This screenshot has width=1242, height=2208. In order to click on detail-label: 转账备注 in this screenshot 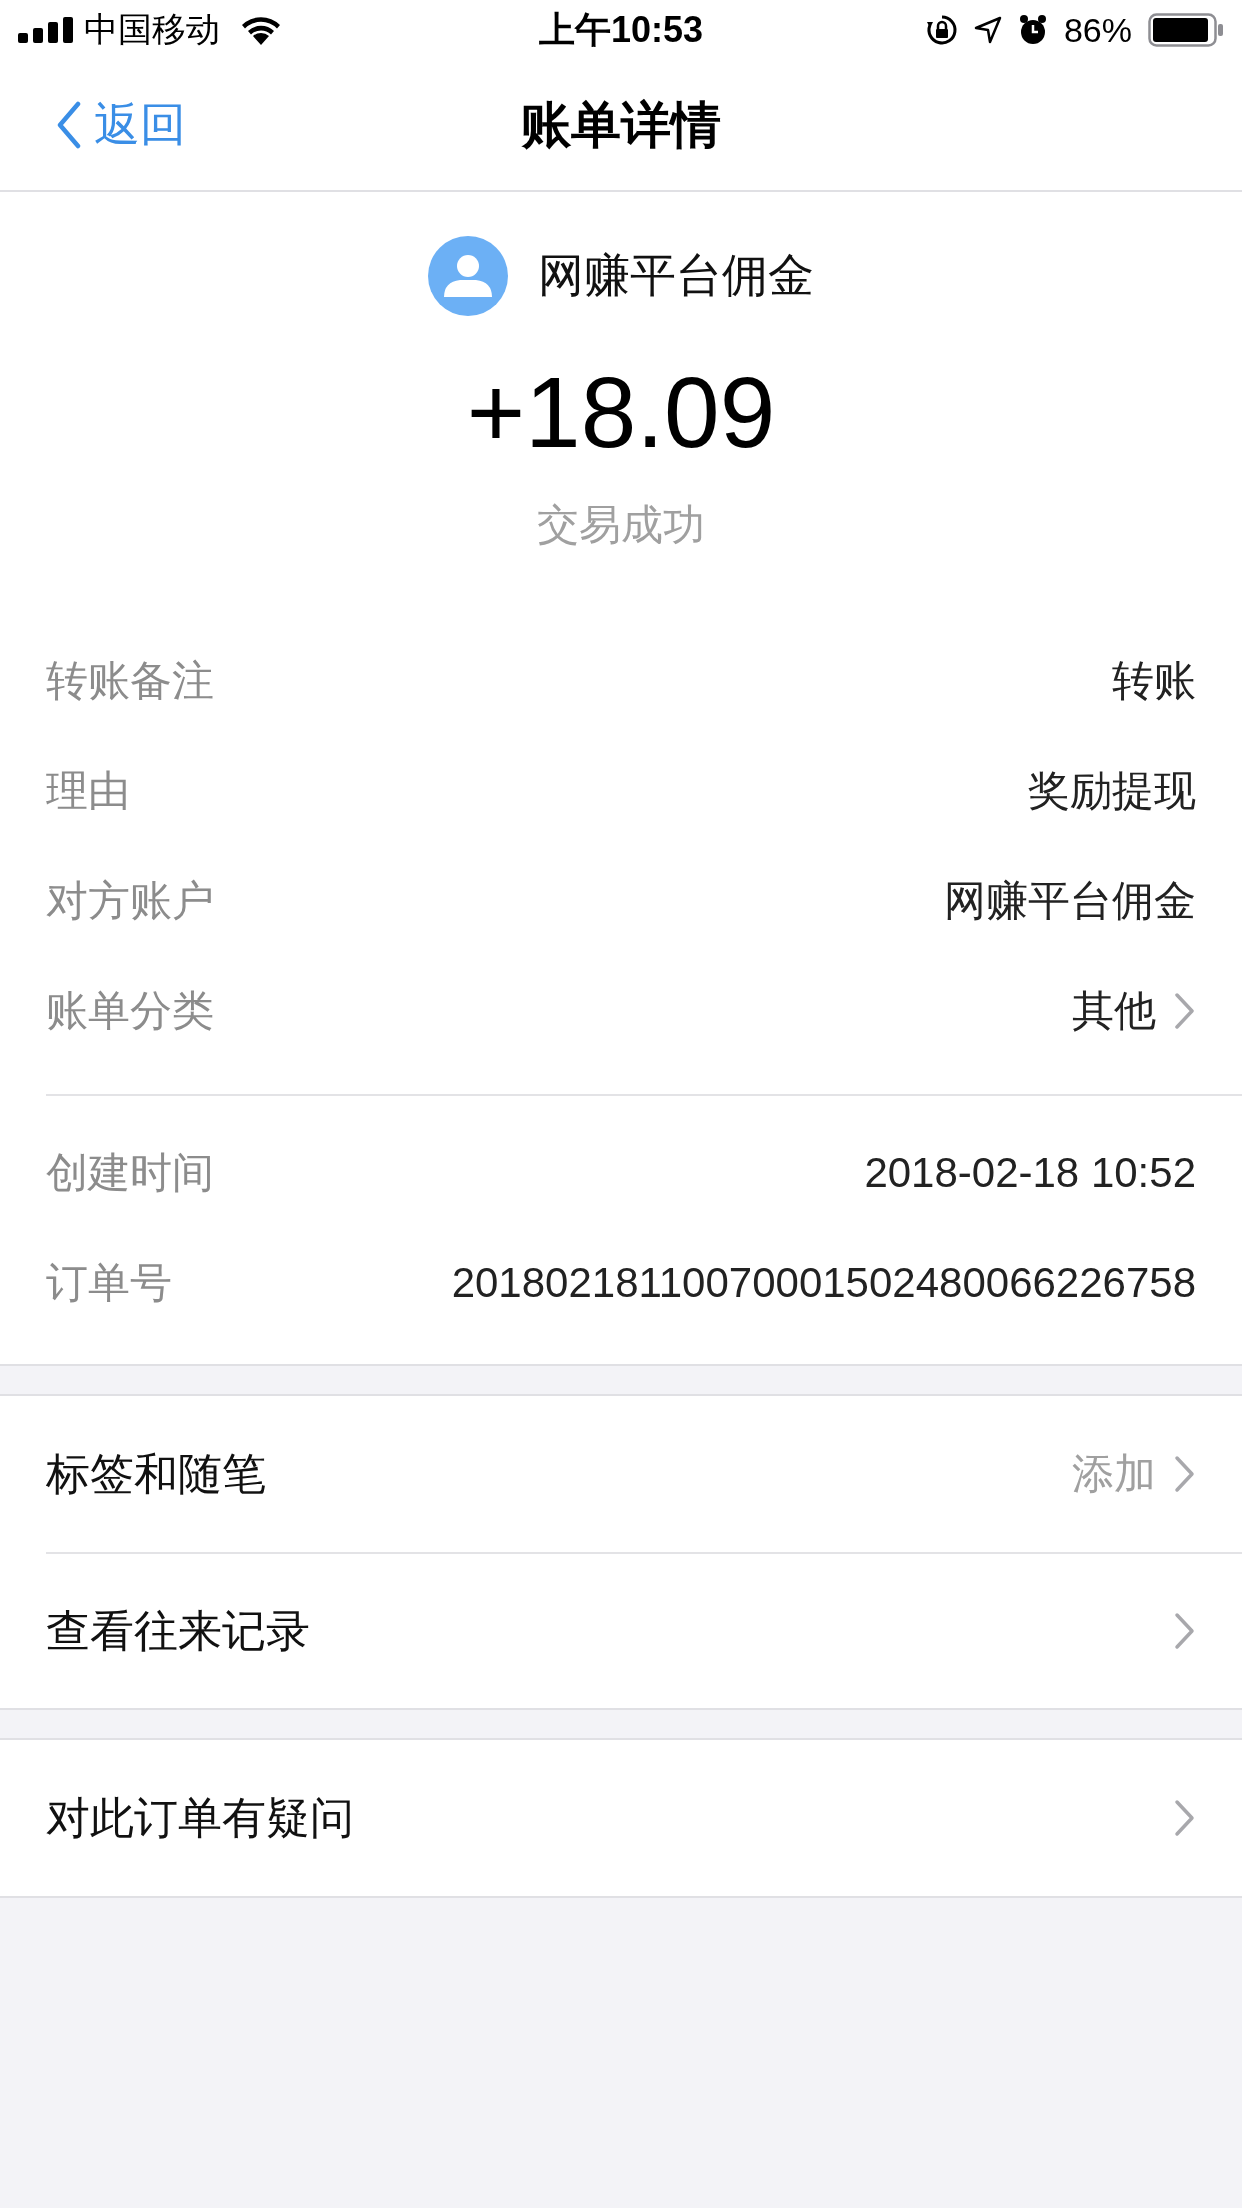, I will do `click(130, 681)`.